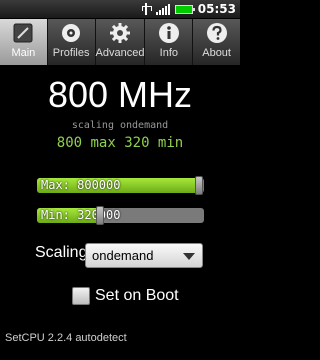 Image resolution: width=320 pixels, height=360 pixels. What do you see at coordinates (66, 338) in the screenshot?
I see `version-footer: SetCPU 2.2.4 autodetect` at bounding box center [66, 338].